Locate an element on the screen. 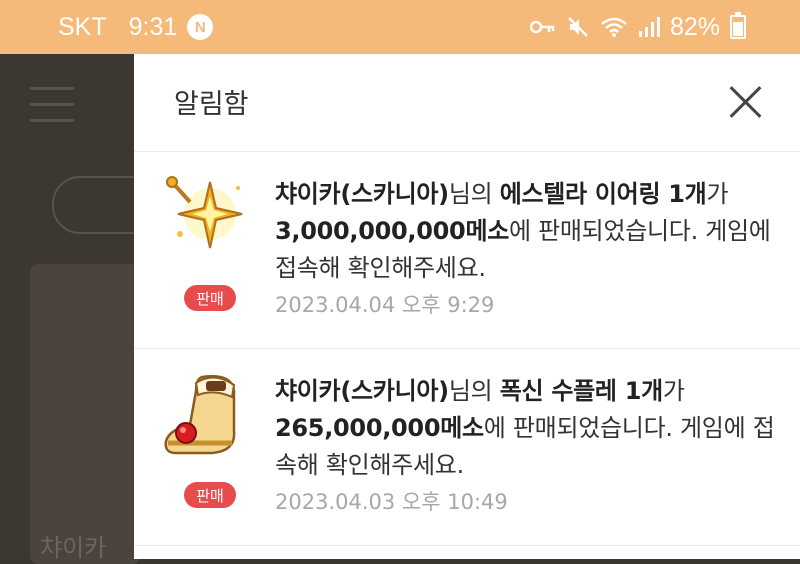 The image size is (800, 564). item-name: 에스텔라 이어링 1개 is located at coordinates (603, 194).